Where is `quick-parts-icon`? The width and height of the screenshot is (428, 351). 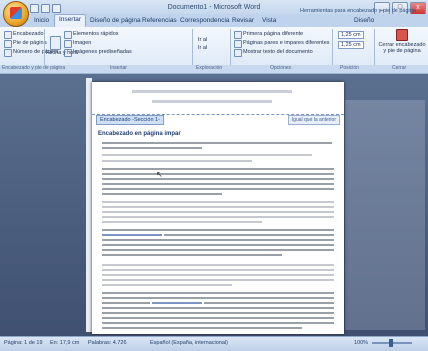 quick-parts-icon is located at coordinates (68, 35).